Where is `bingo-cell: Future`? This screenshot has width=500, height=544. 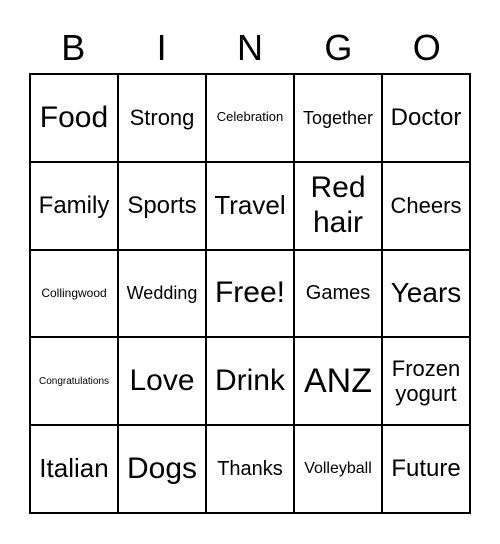 bingo-cell: Future is located at coordinates (426, 469).